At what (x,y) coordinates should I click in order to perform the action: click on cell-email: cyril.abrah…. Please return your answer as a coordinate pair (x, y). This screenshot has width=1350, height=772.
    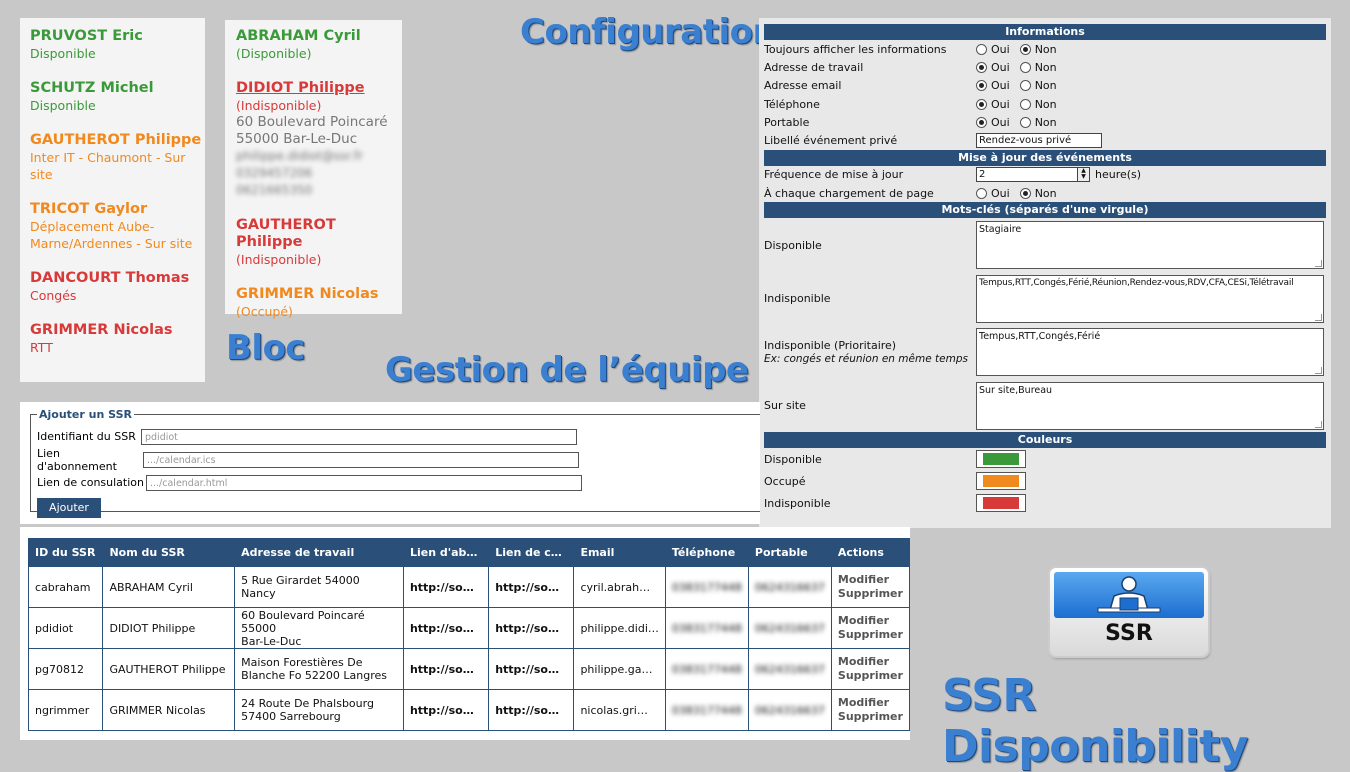
    Looking at the image, I should click on (619, 587).